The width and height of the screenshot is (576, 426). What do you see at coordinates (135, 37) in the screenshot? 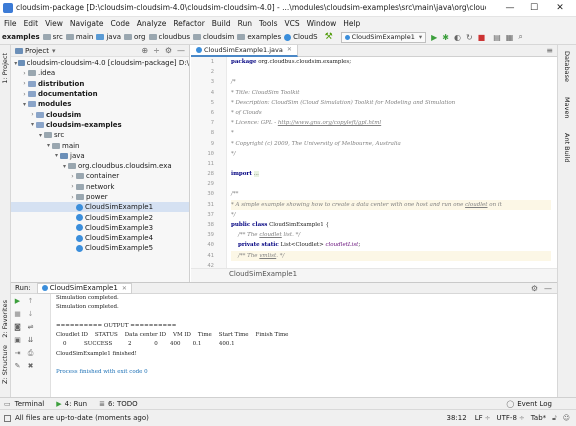
I see `breadcrumb-org: org` at bounding box center [135, 37].